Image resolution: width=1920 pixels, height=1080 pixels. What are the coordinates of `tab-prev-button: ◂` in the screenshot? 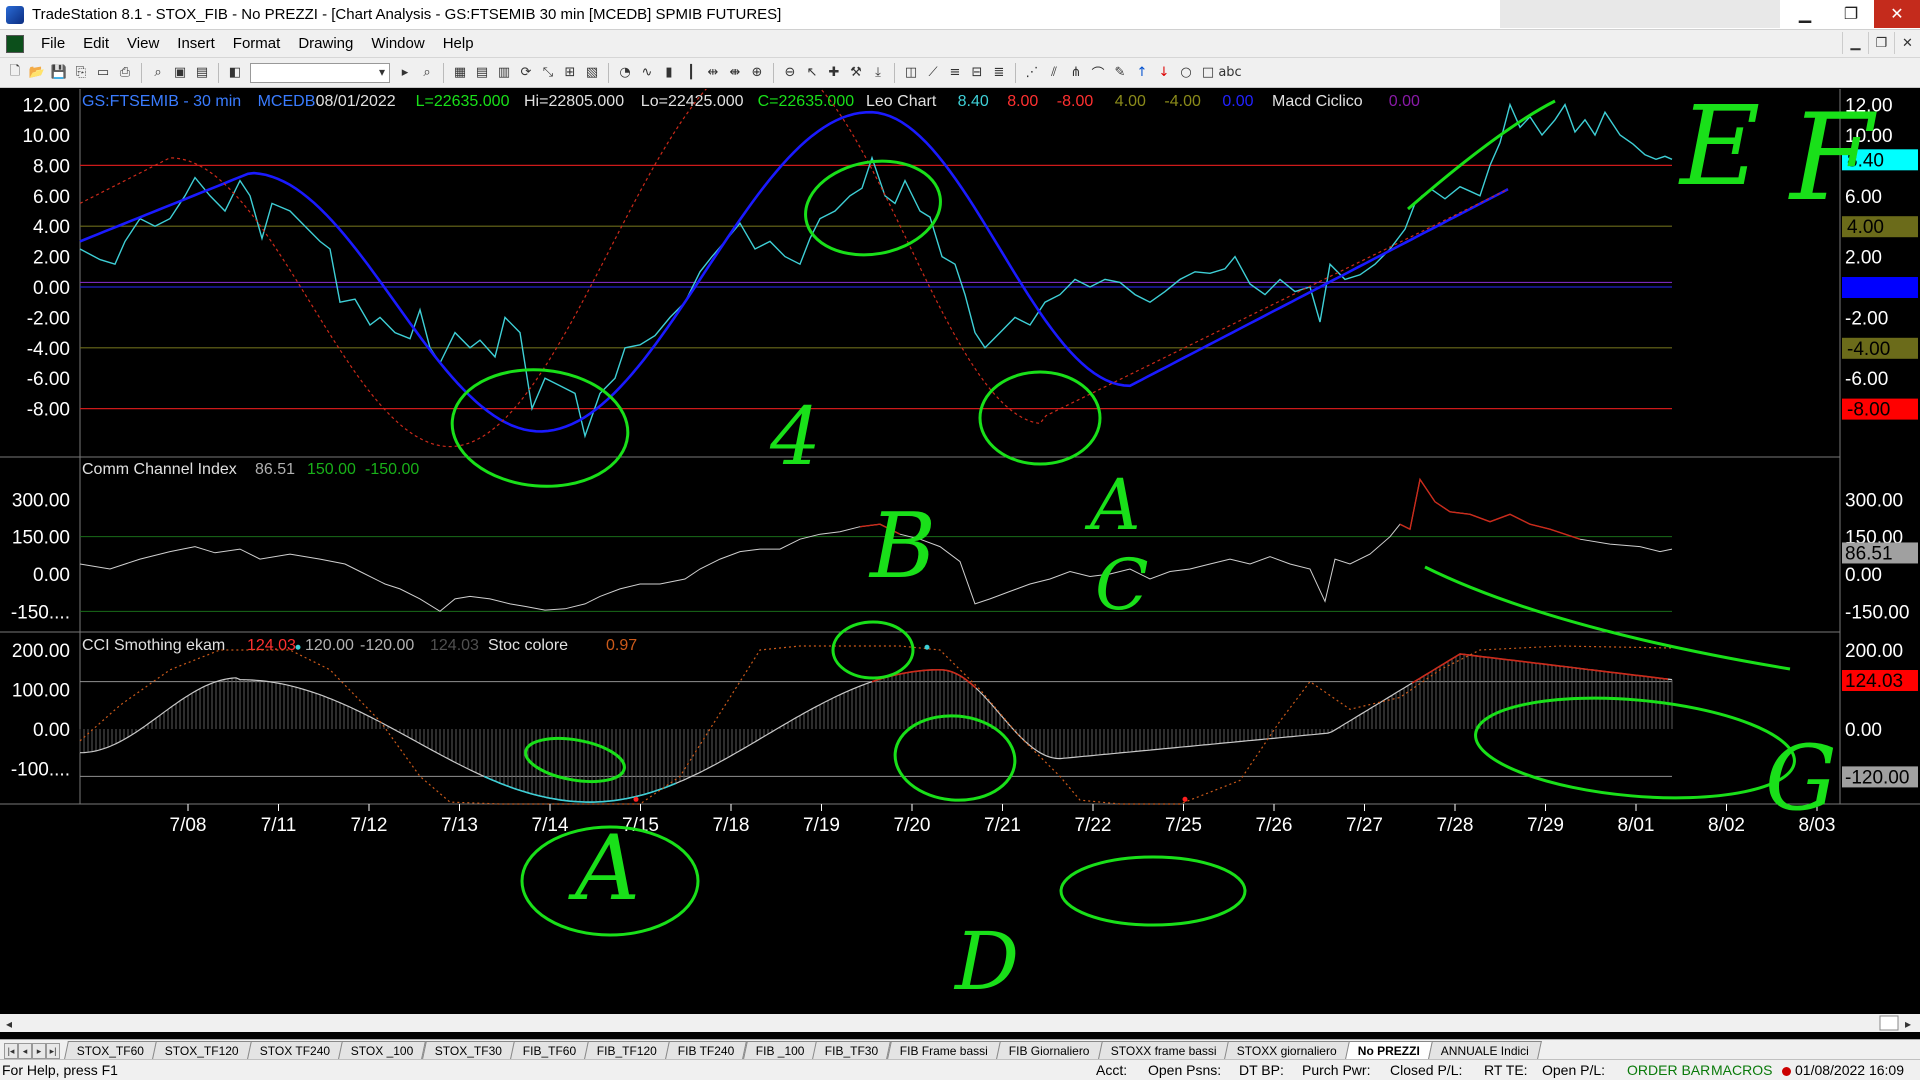 It's located at (25, 1051).